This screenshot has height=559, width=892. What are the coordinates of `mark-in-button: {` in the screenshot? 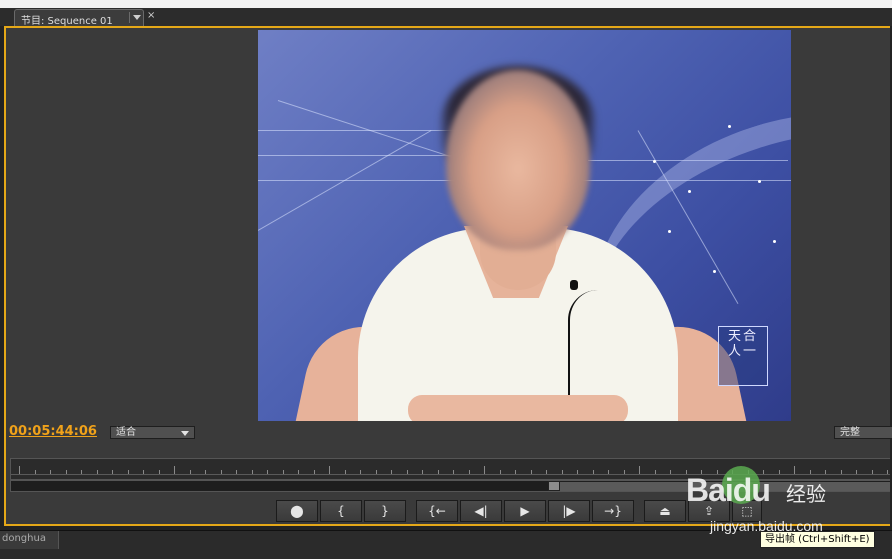 It's located at (341, 511).